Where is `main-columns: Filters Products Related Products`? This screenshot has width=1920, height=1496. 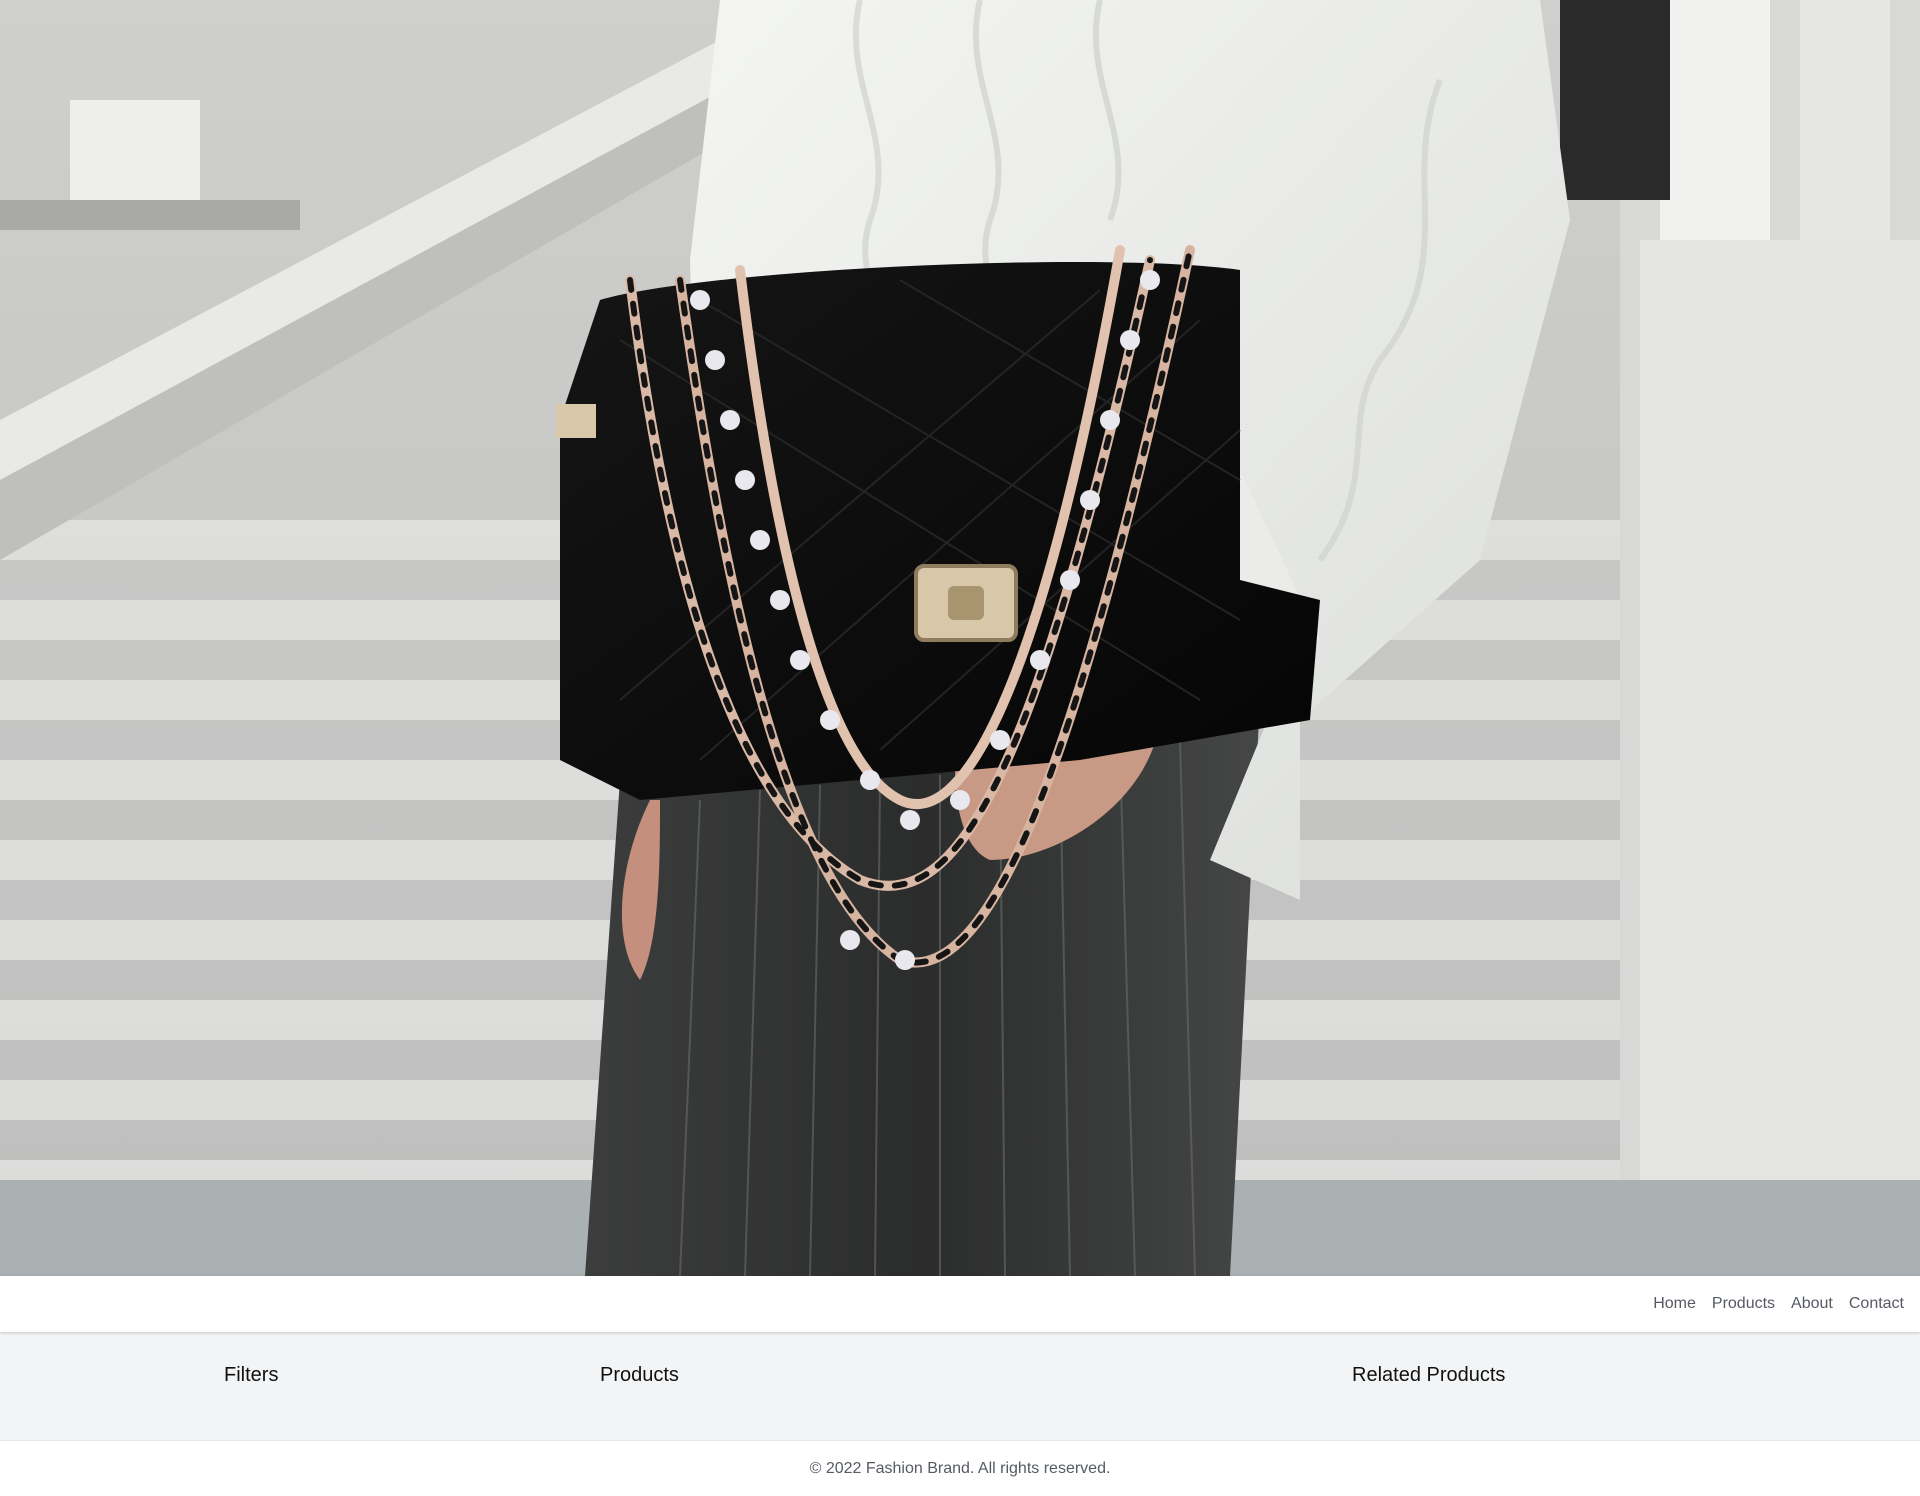
main-columns: Filters Products Related Products is located at coordinates (960, 1386).